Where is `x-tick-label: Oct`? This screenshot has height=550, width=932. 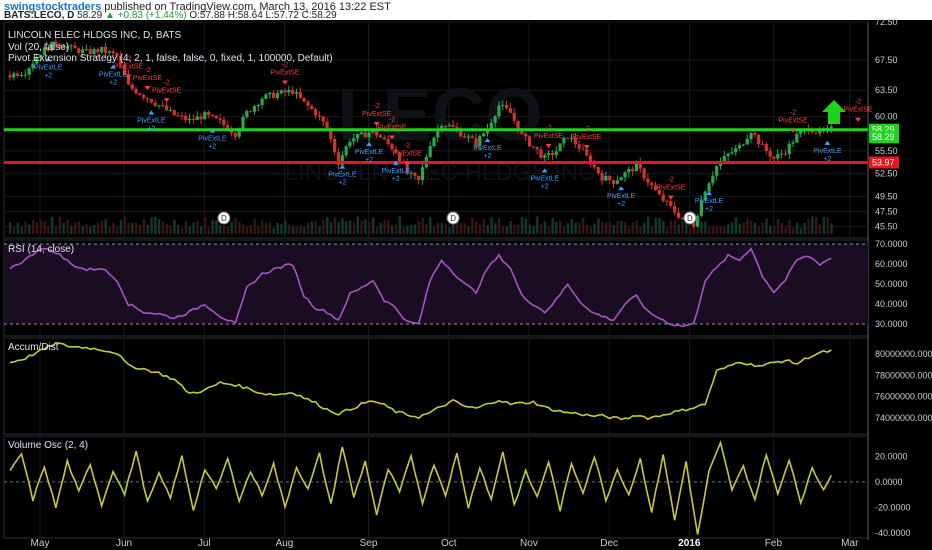 x-tick-label: Oct is located at coordinates (449, 543).